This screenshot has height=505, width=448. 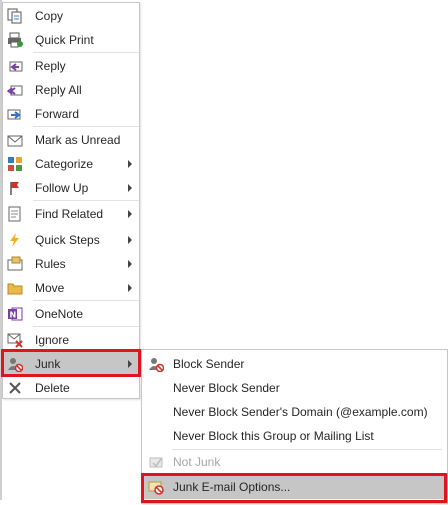 I want to click on submenu-item-label: Never Block Sender, so click(x=226, y=388).